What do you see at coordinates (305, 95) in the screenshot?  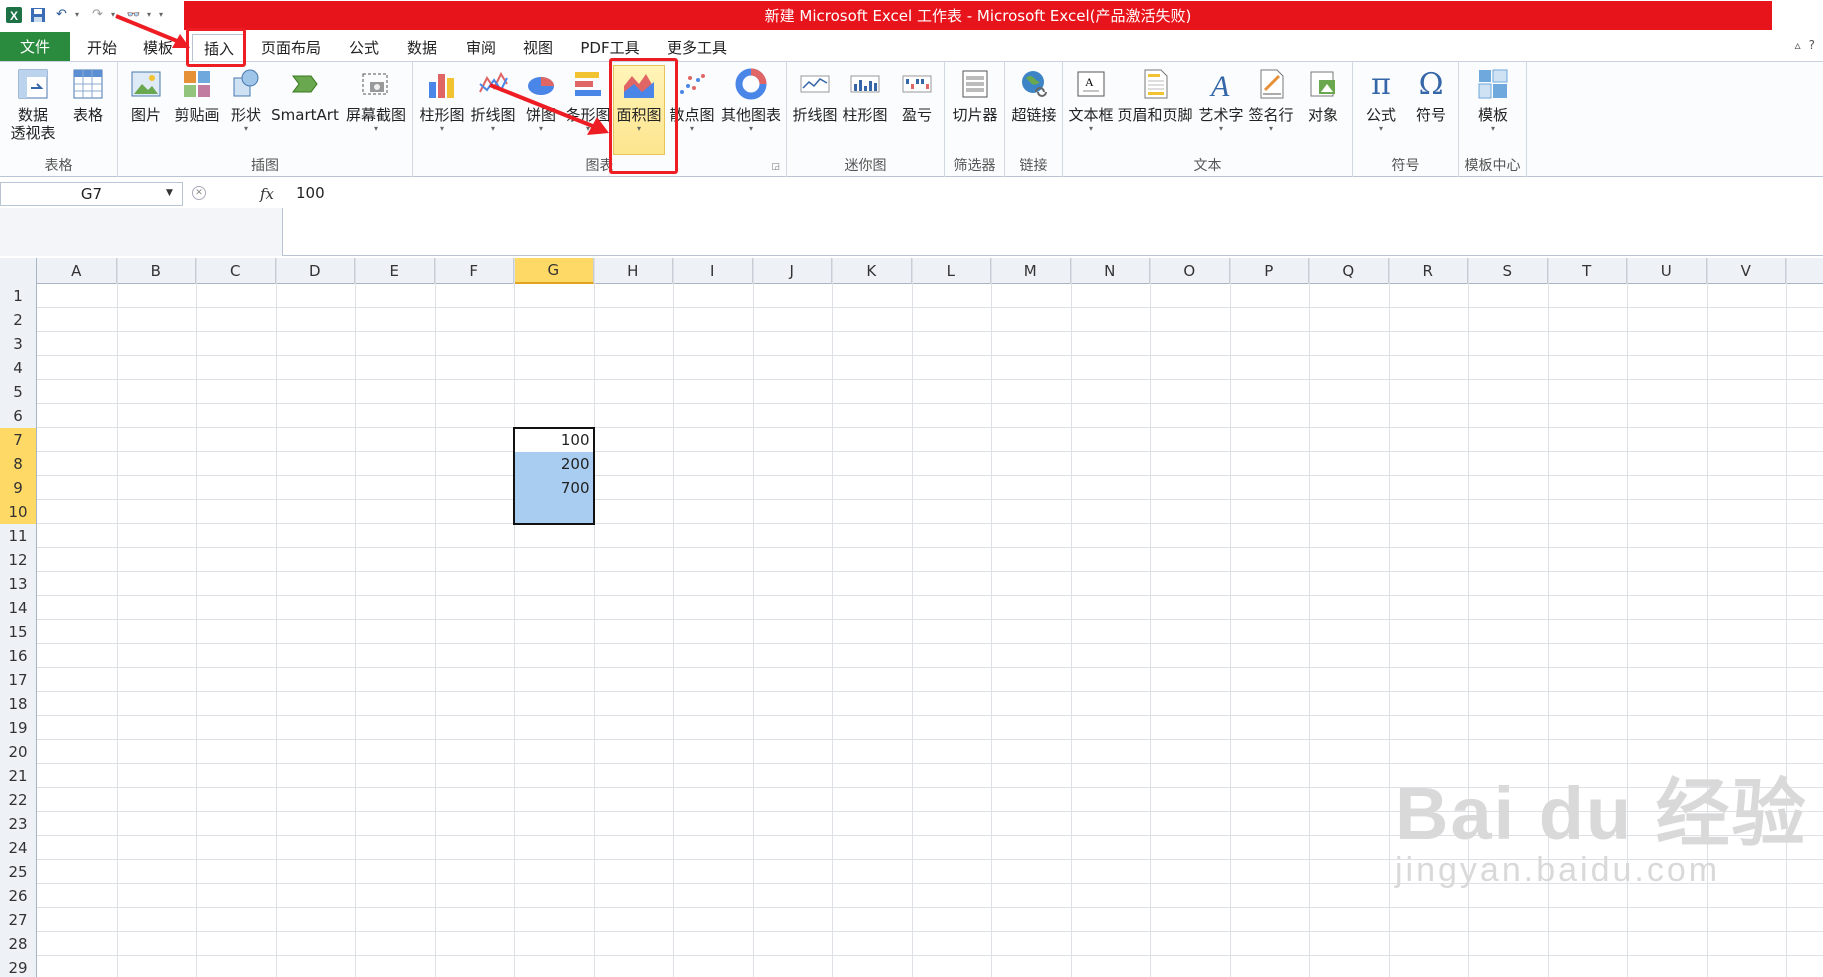 I see `smartart-button: SmartArt` at bounding box center [305, 95].